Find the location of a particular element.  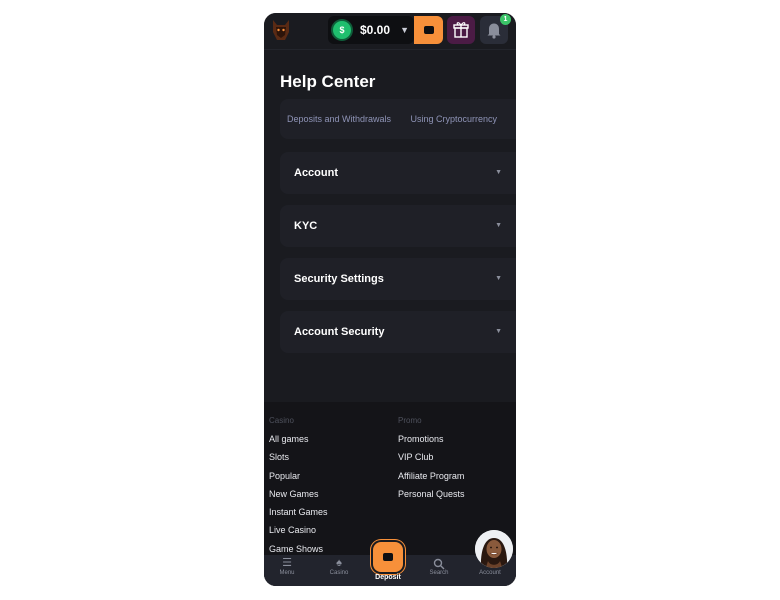

top-bar: $ $0.00 ▼ 1 is located at coordinates (390, 31).